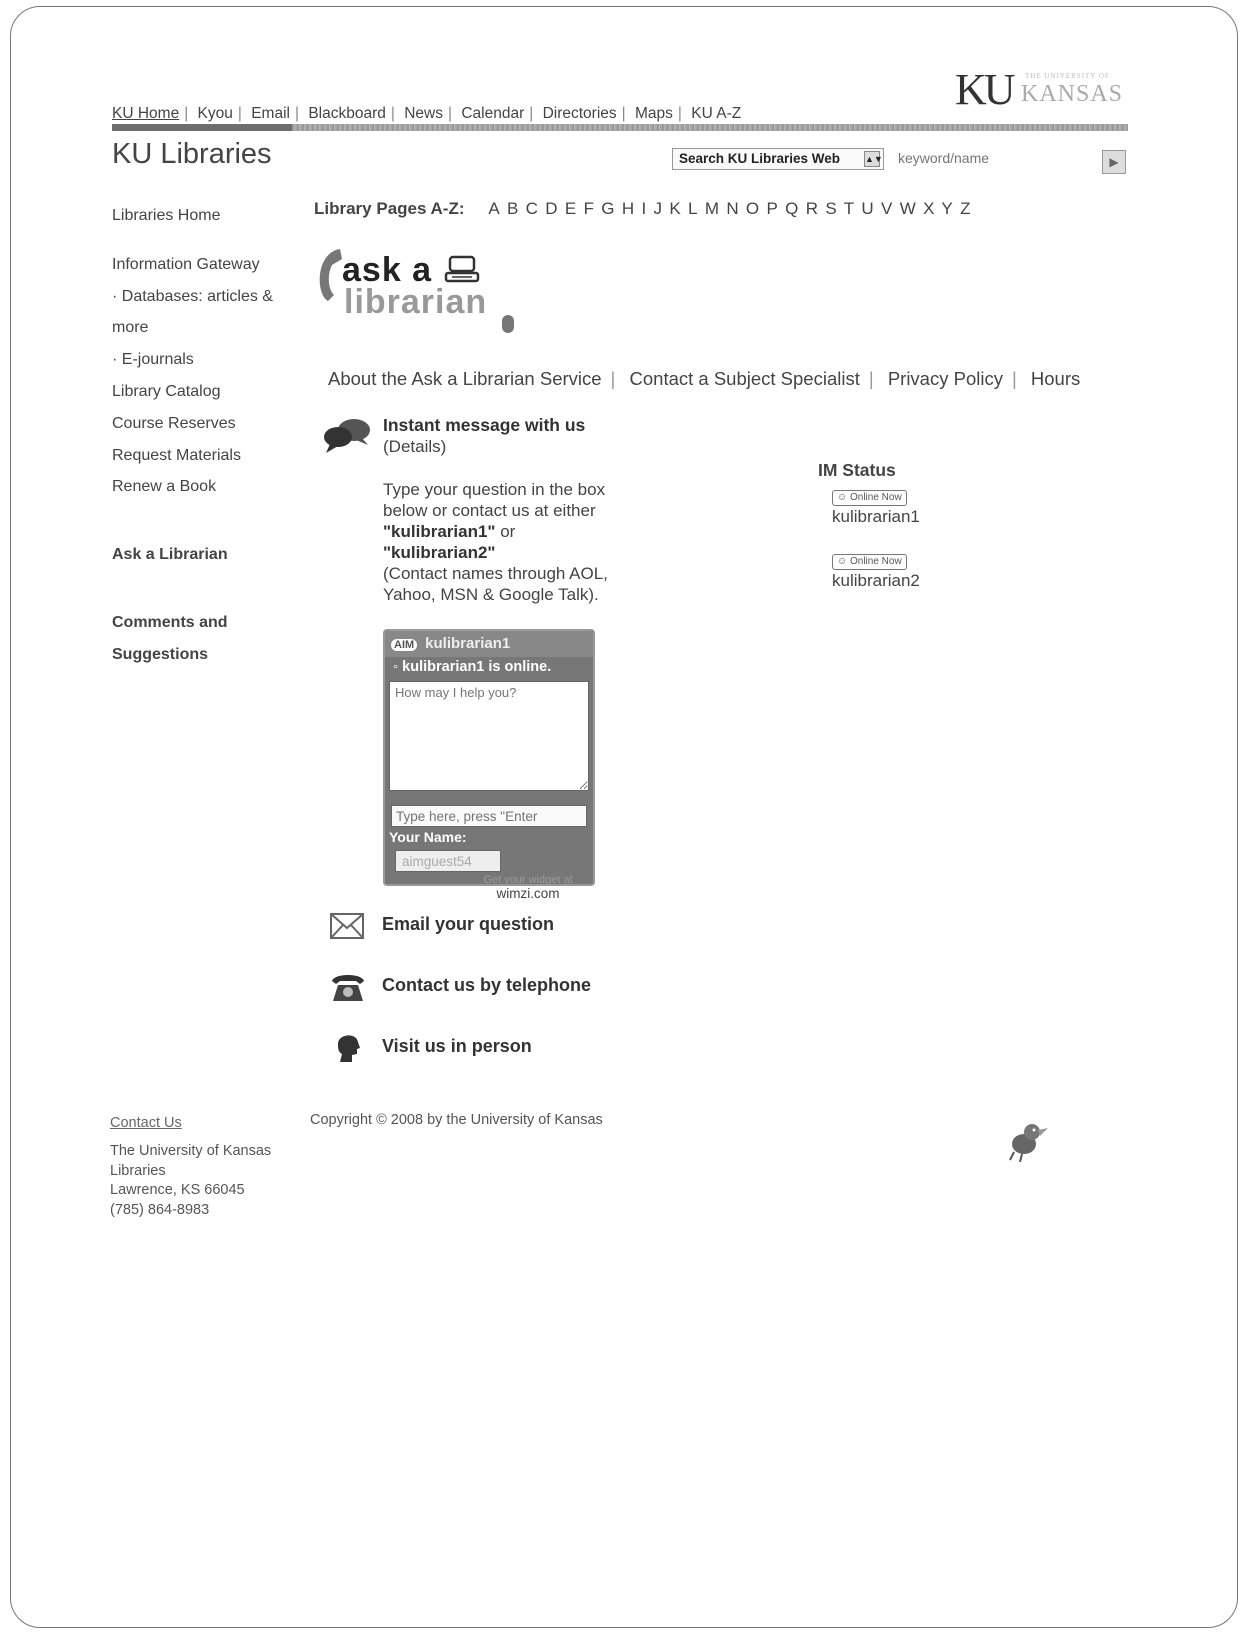 Image resolution: width=1248 pixels, height=1633 pixels. Describe the element at coordinates (422, 295) in the screenshot. I see `ask-a-librarian-logo: ask a librarian` at that location.